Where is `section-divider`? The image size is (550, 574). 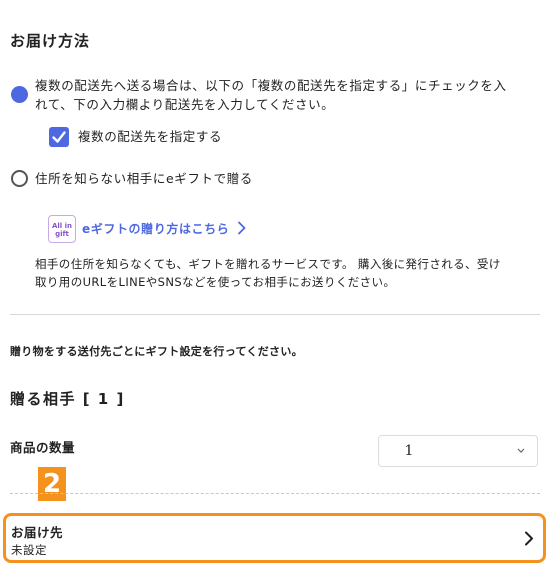
section-divider is located at coordinates (275, 314).